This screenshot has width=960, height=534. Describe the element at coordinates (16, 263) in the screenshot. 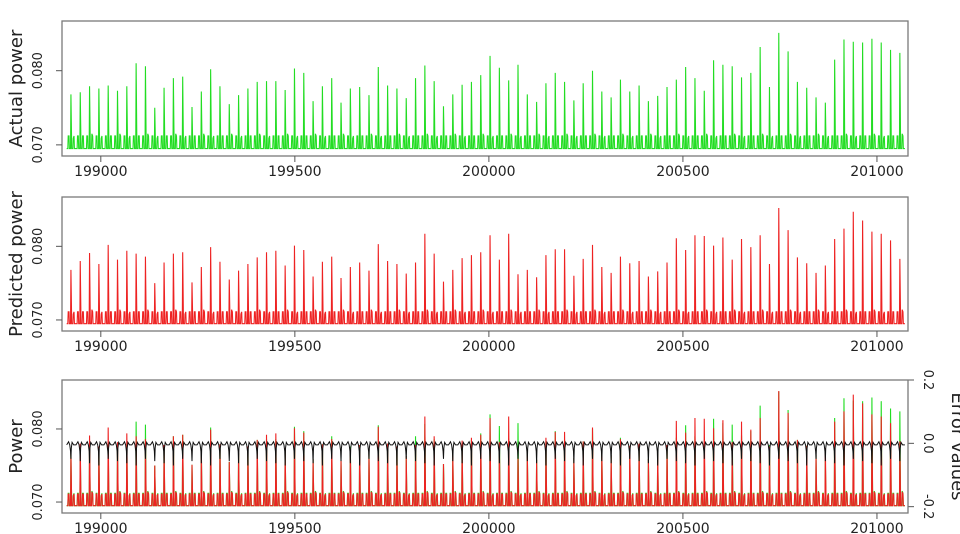

I see `y-axis-label: Predicted power` at that location.